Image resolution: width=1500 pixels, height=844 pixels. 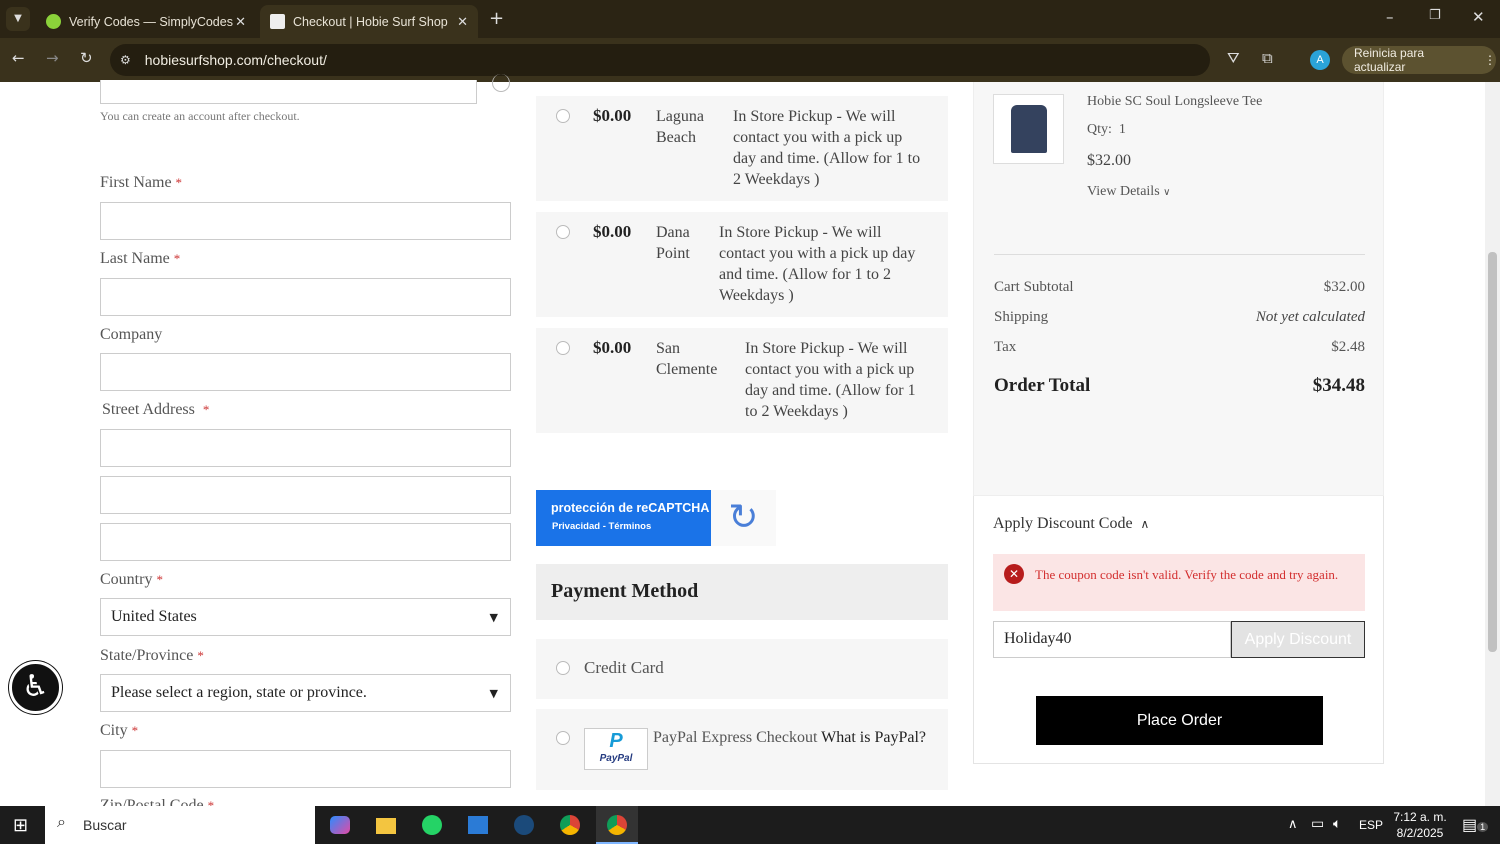 I want to click on simplycodes-favicon-icon, so click(x=53, y=21).